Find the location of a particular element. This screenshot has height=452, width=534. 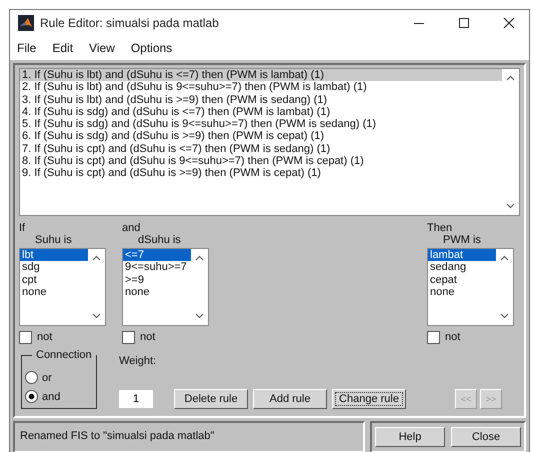

group-title: Connection is located at coordinates (64, 355).